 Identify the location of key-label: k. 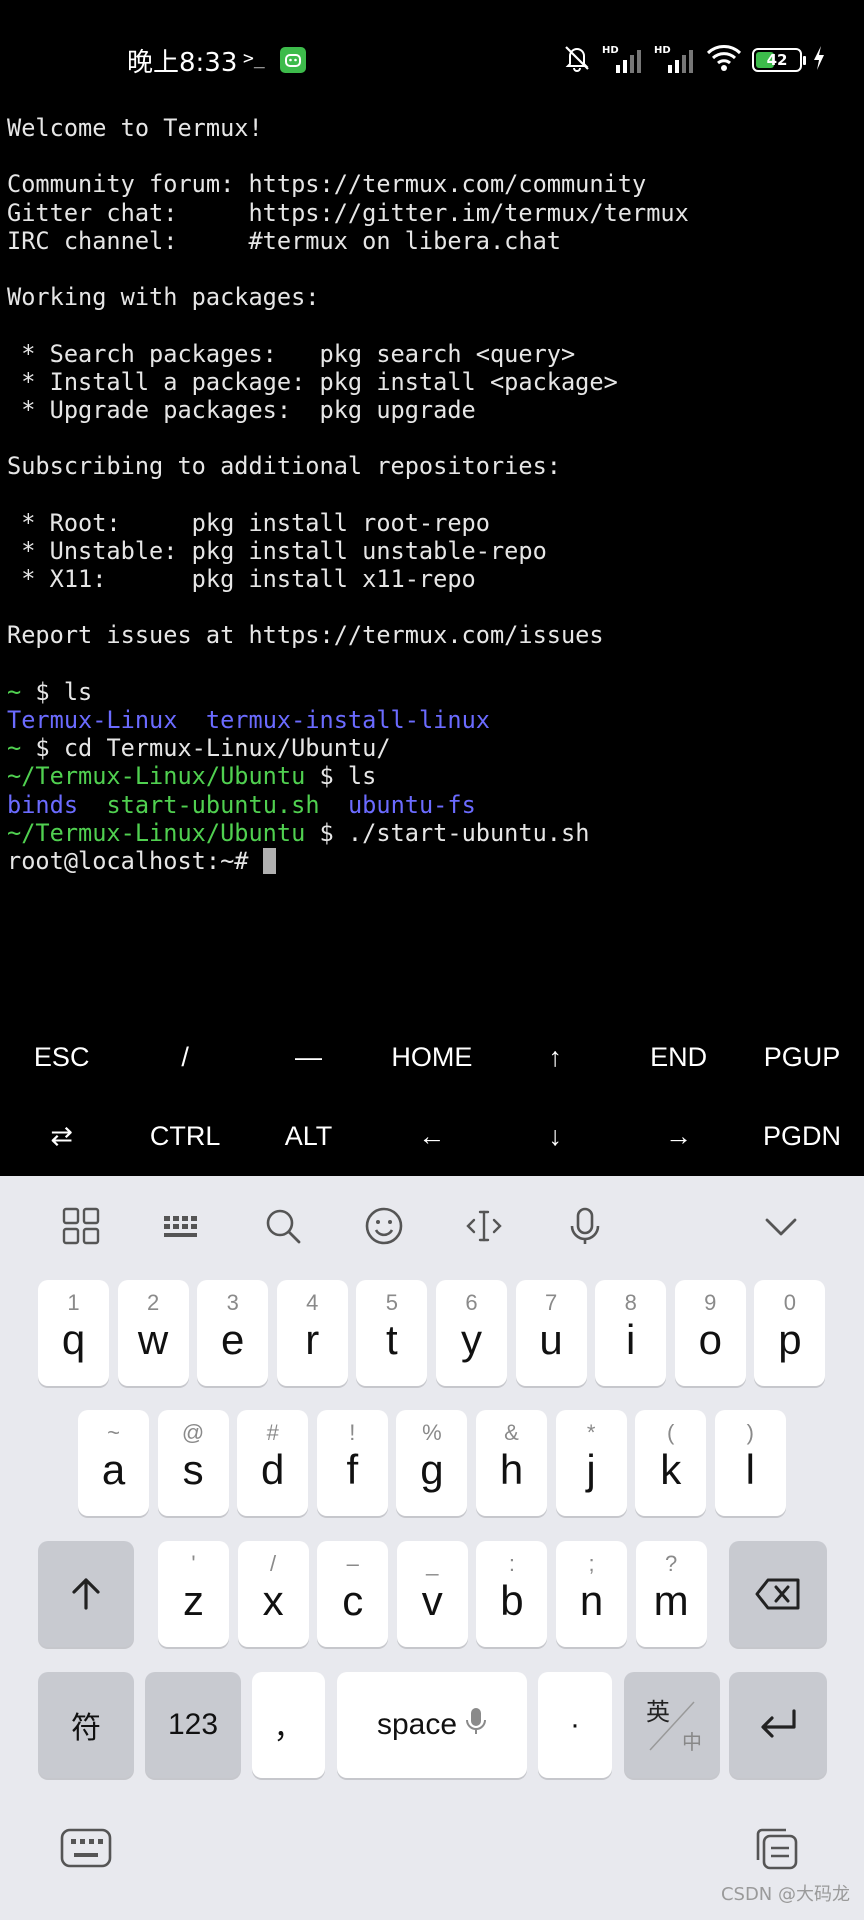
(671, 1469).